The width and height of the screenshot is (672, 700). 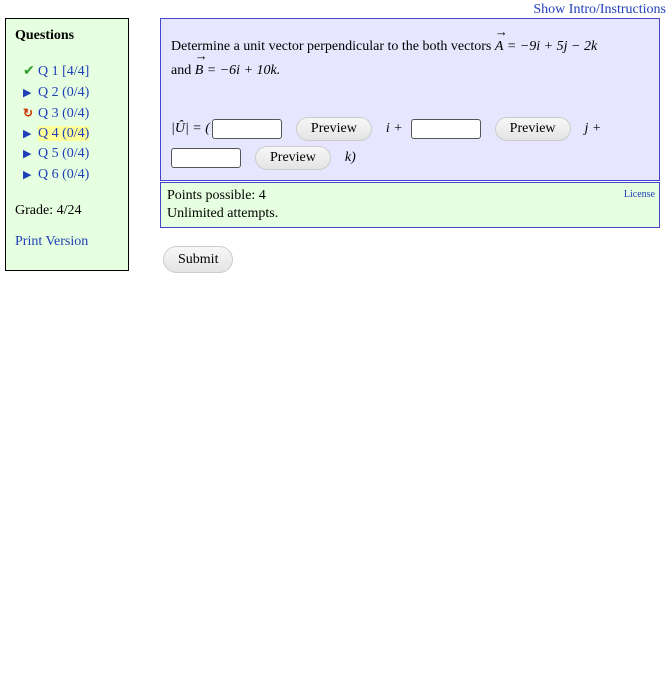 I want to click on retry-icon: ↻, so click(x=28, y=113).